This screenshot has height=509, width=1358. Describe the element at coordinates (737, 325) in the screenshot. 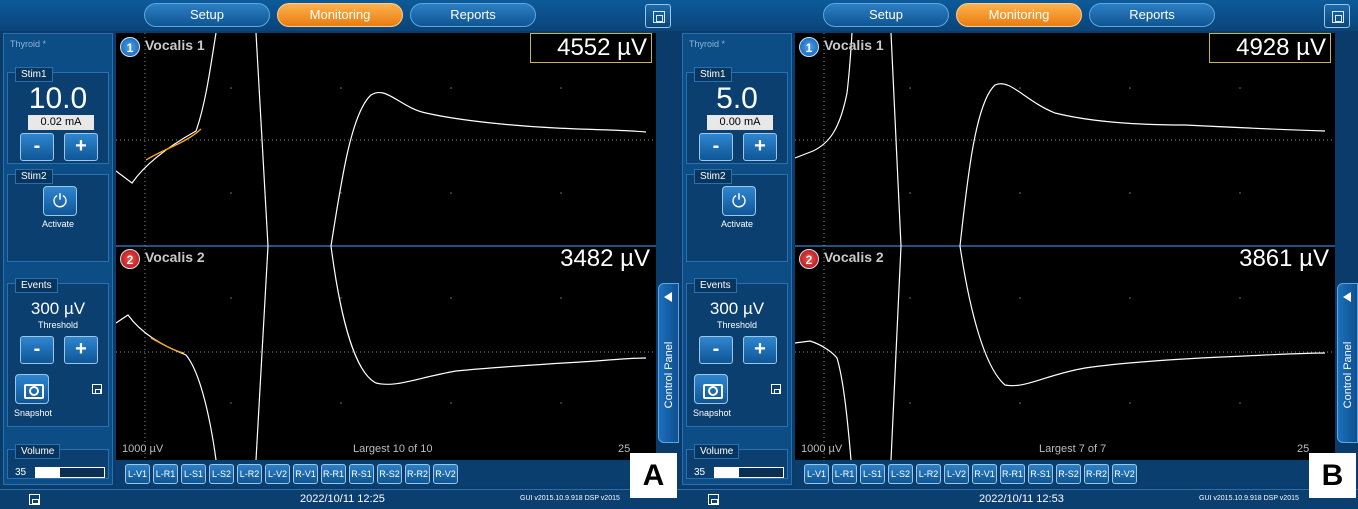

I see `threshold-label: Threshold` at that location.